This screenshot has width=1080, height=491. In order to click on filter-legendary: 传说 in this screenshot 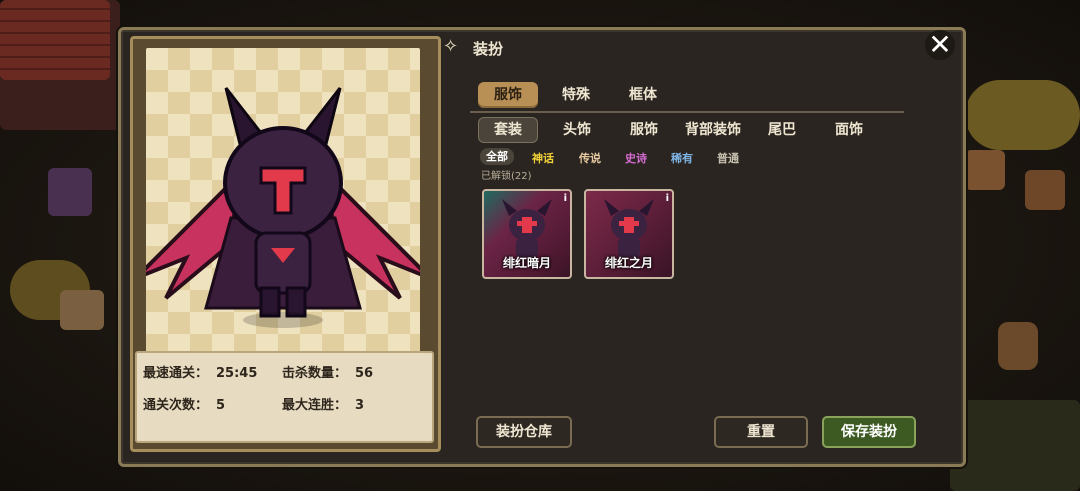, I will do `click(590, 158)`.